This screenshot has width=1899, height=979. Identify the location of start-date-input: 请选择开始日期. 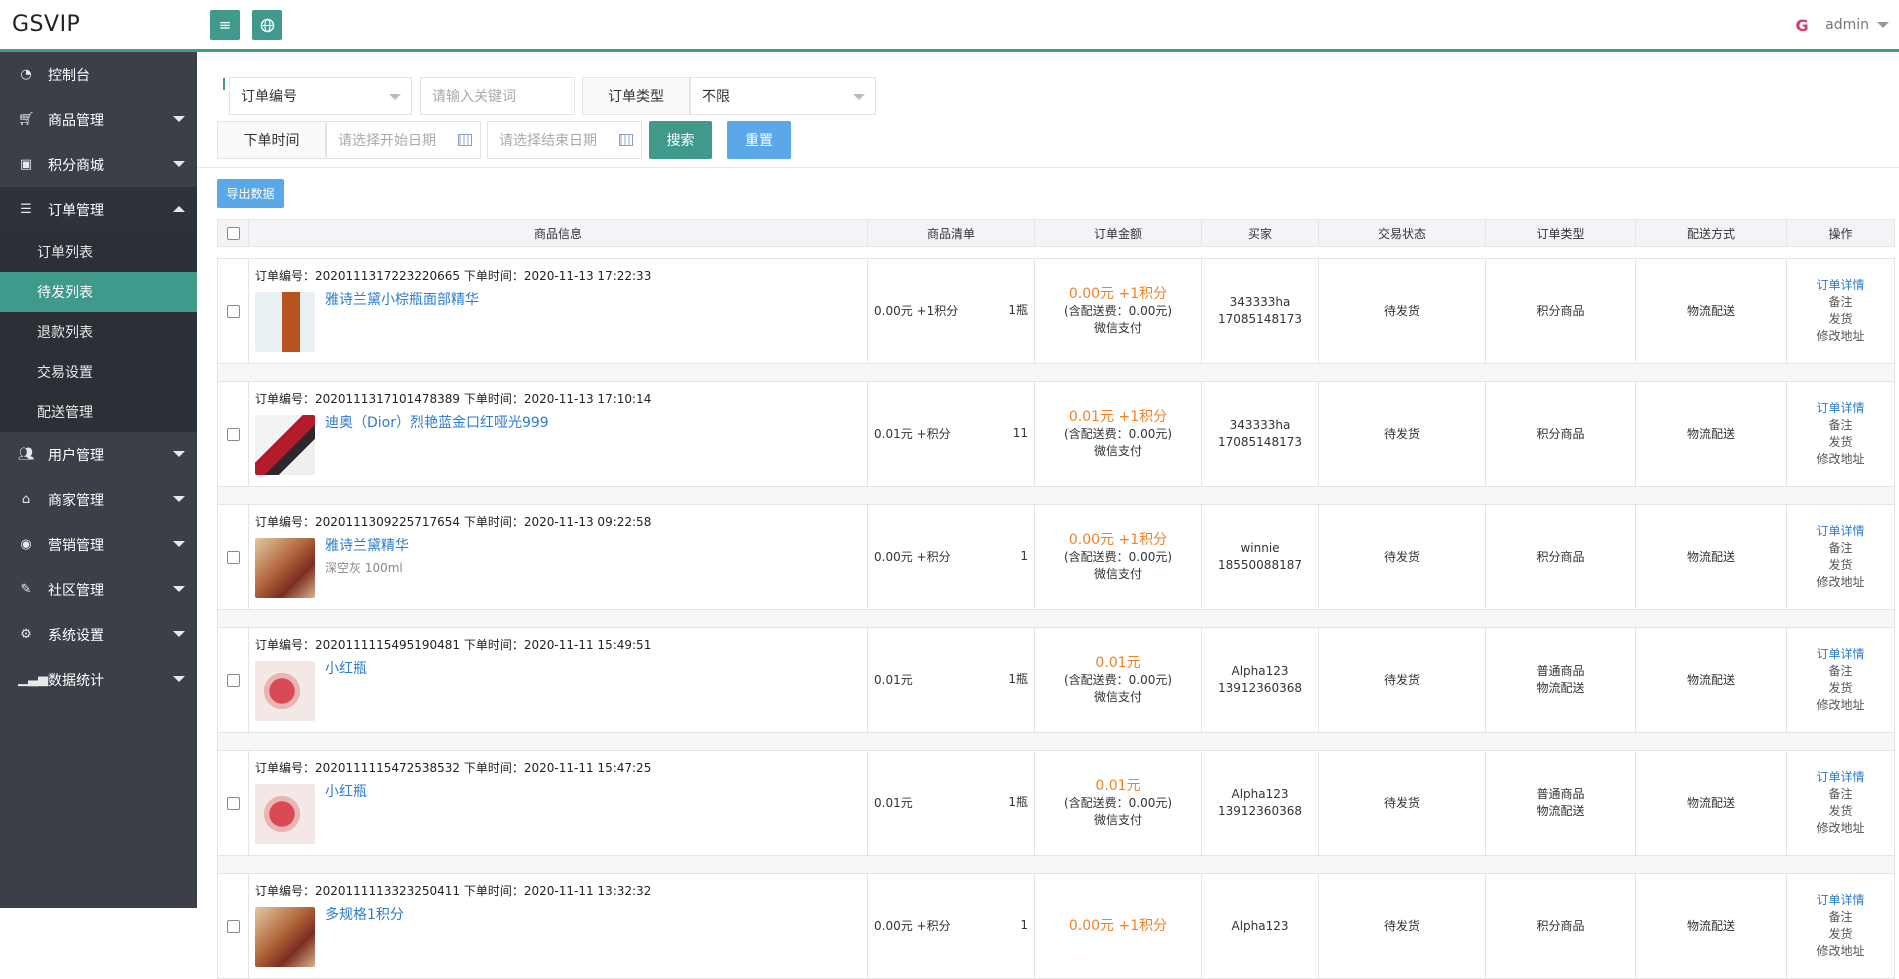
(403, 140).